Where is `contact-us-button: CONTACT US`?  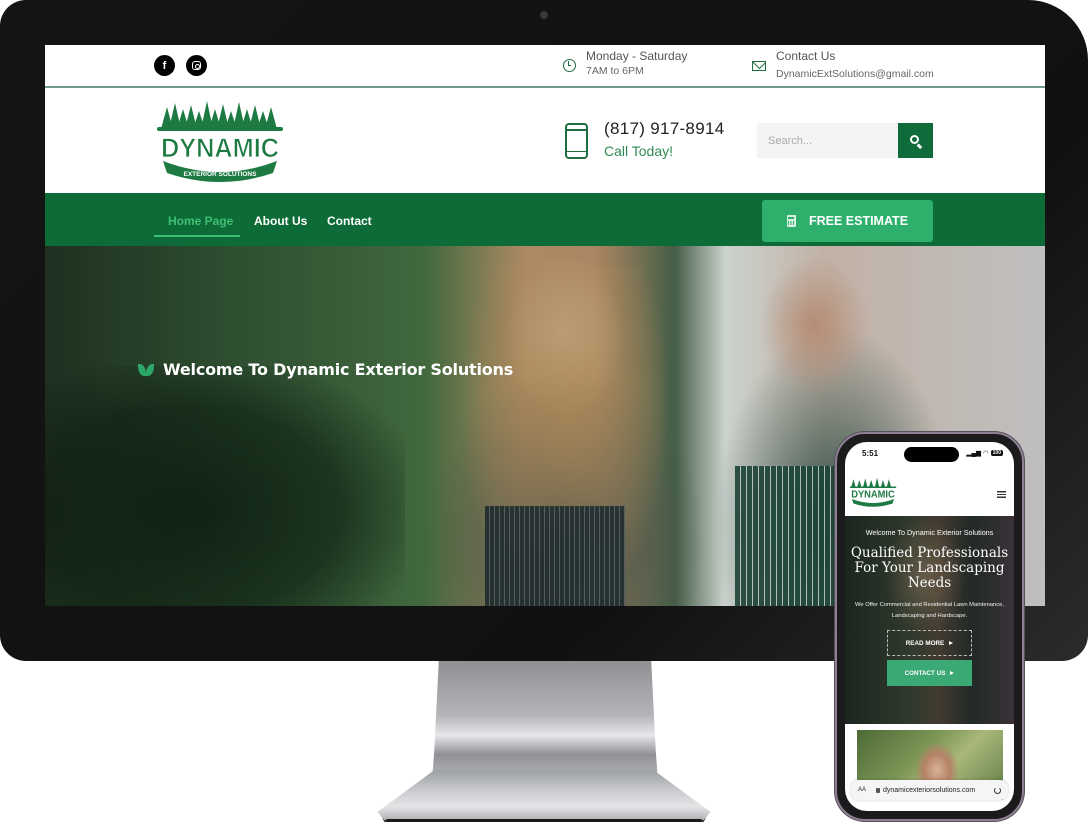
contact-us-button: CONTACT US is located at coordinates (929, 673).